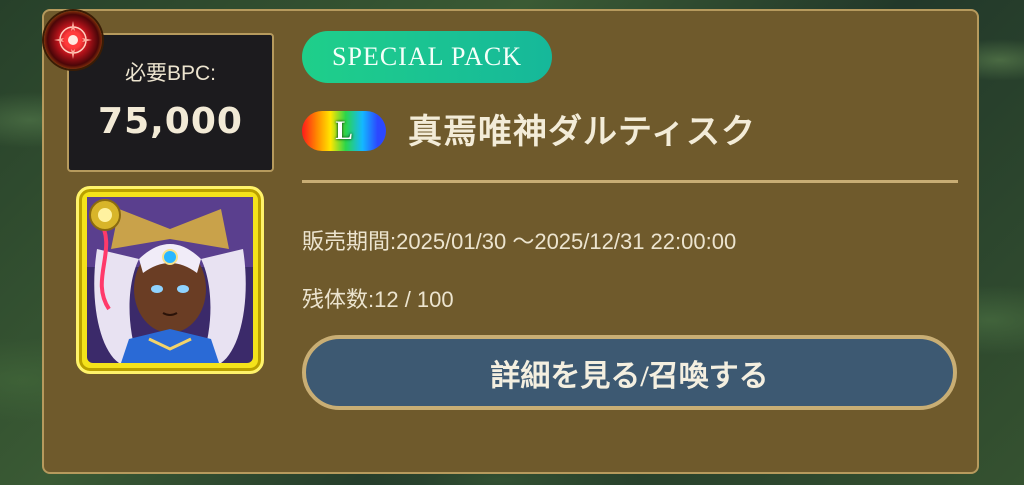 The image size is (1024, 485). I want to click on view-details-summon-button: 詳細を見る/召喚する, so click(629, 372).